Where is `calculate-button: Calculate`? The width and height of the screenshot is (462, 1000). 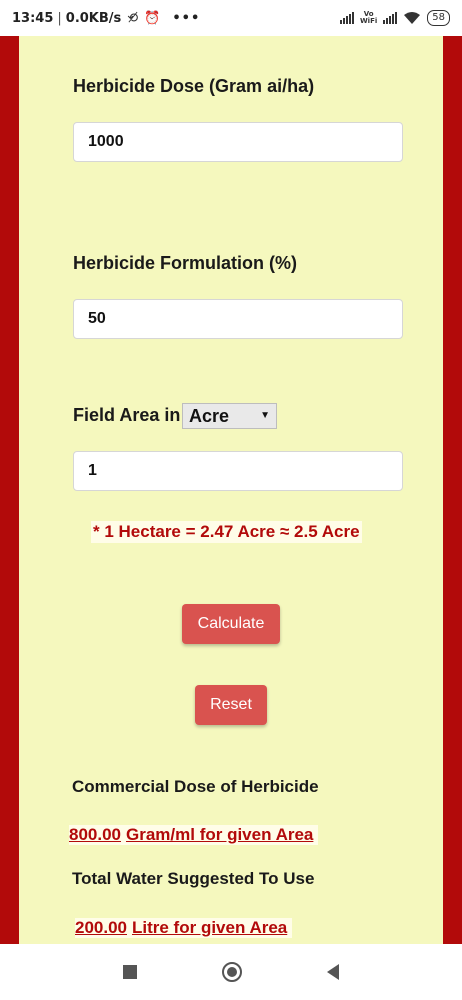
calculate-button: Calculate is located at coordinates (231, 624).